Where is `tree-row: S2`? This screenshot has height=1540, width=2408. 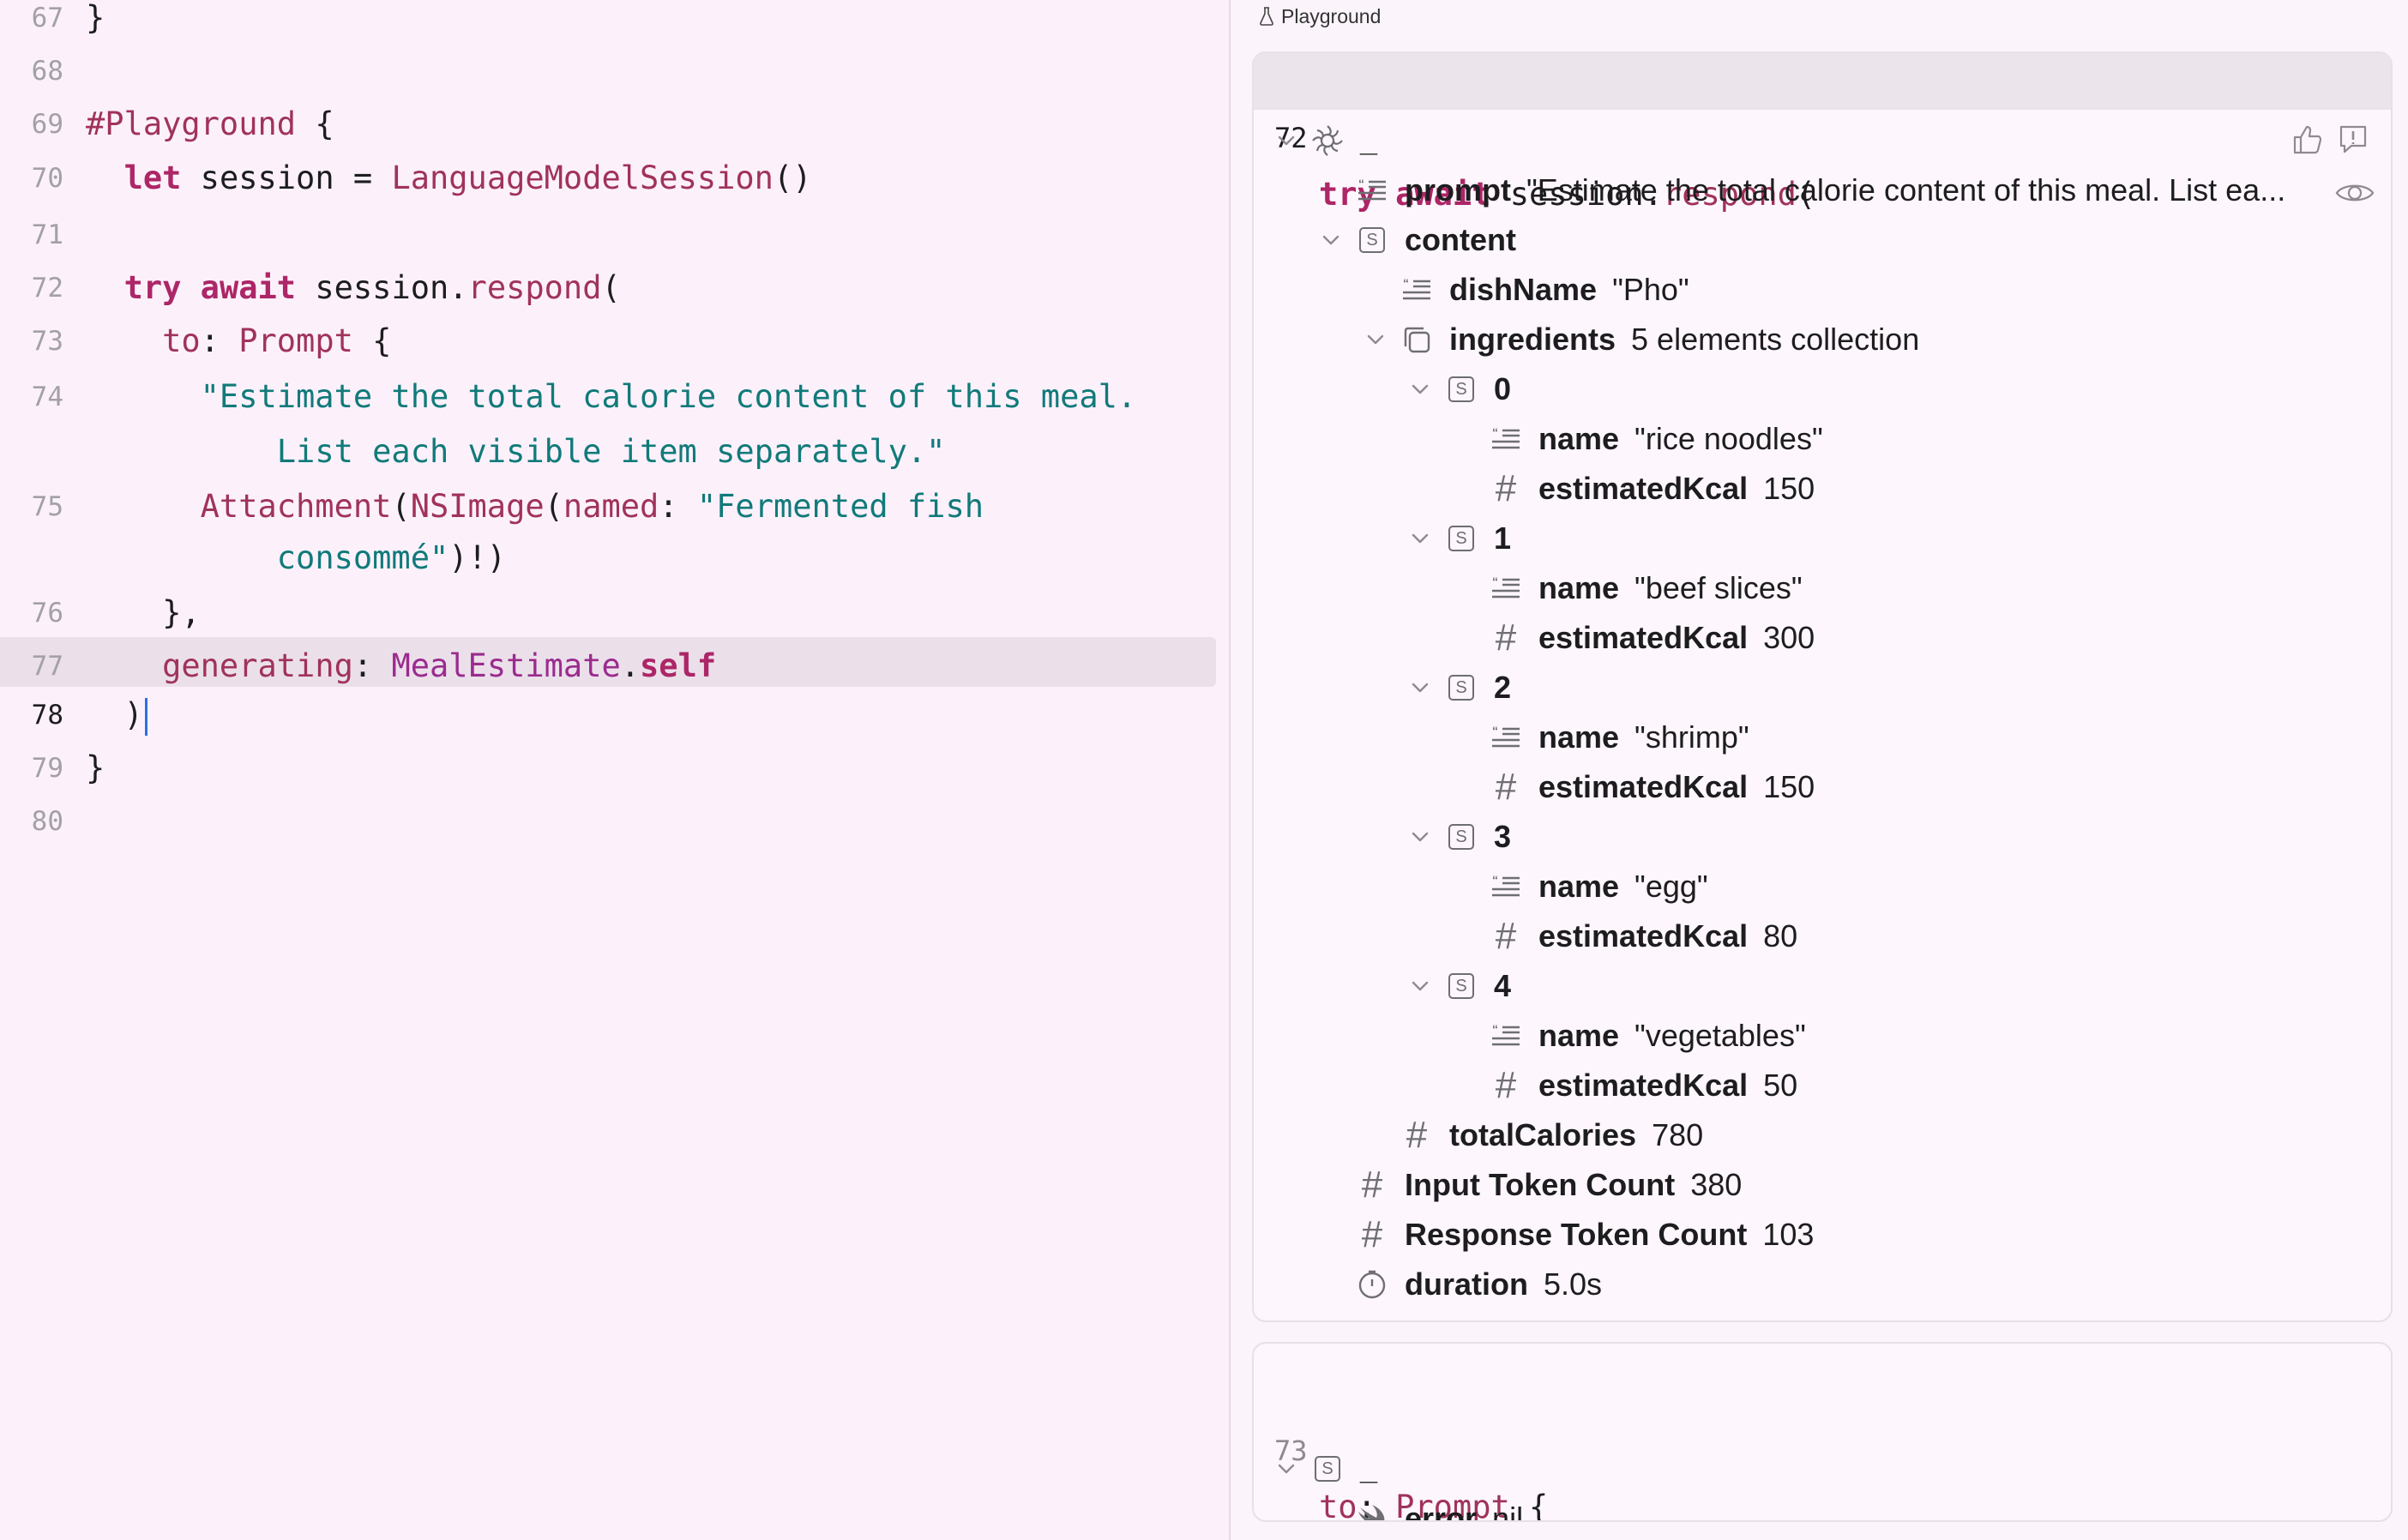
tree-row: S2 is located at coordinates (1485, 688).